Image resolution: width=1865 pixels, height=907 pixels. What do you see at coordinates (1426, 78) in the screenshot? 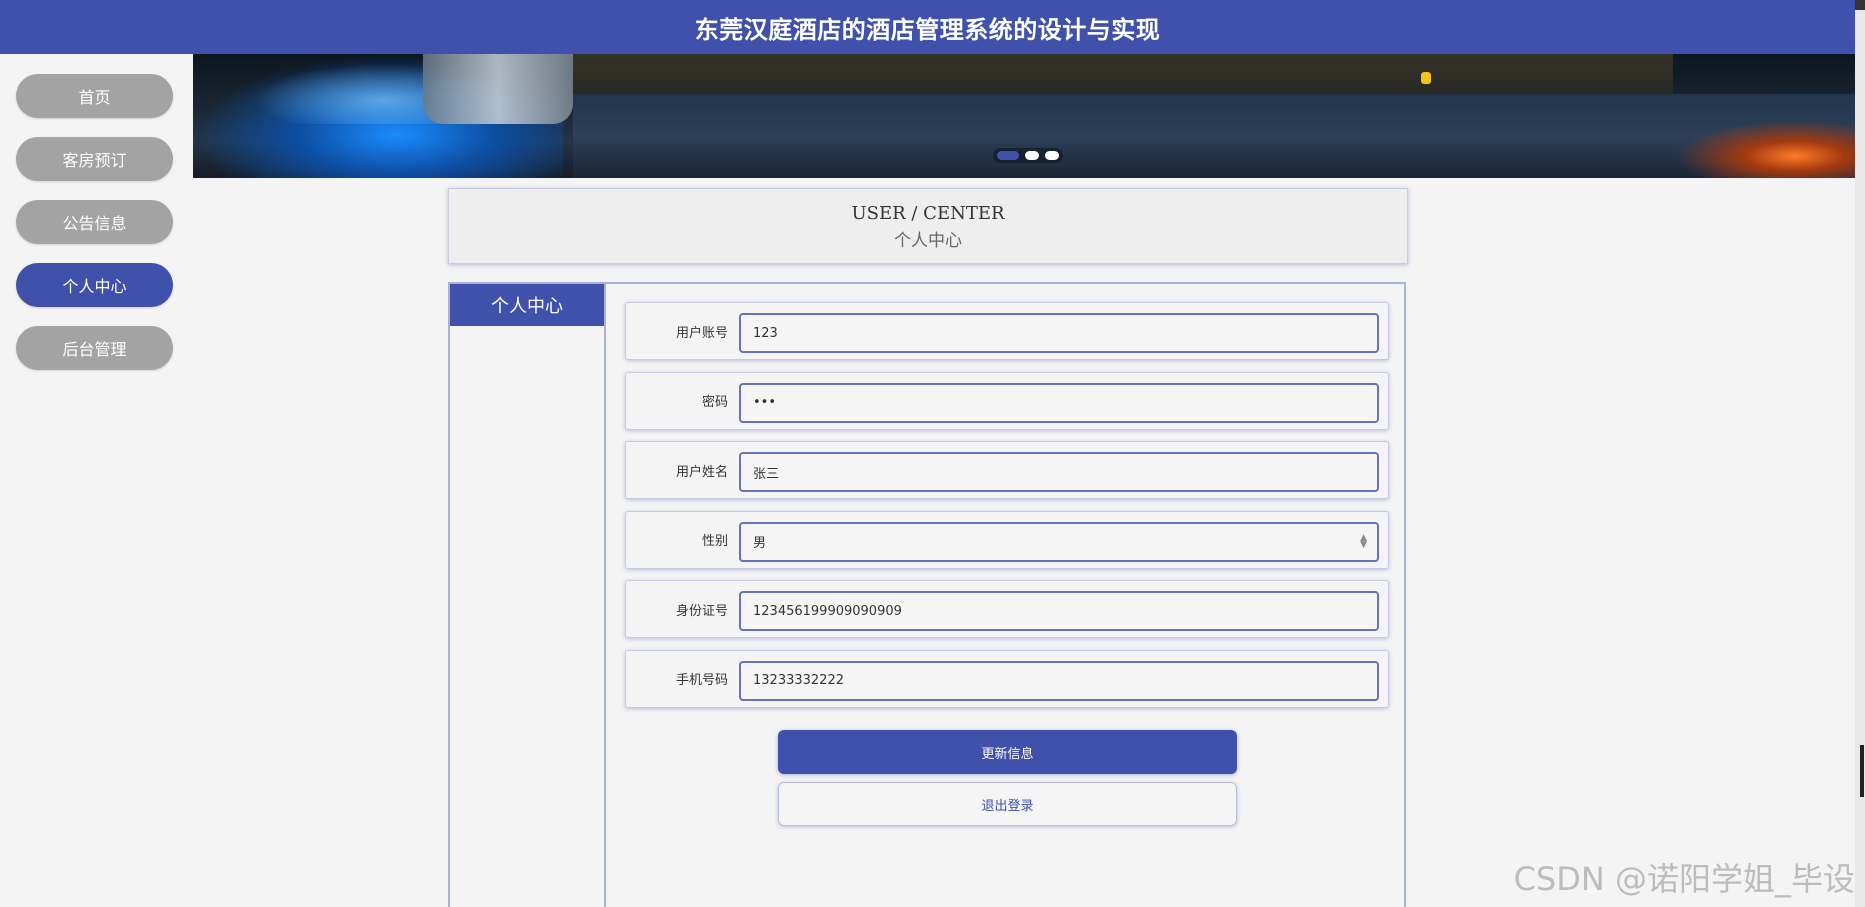
I see `banner-image-buoy` at bounding box center [1426, 78].